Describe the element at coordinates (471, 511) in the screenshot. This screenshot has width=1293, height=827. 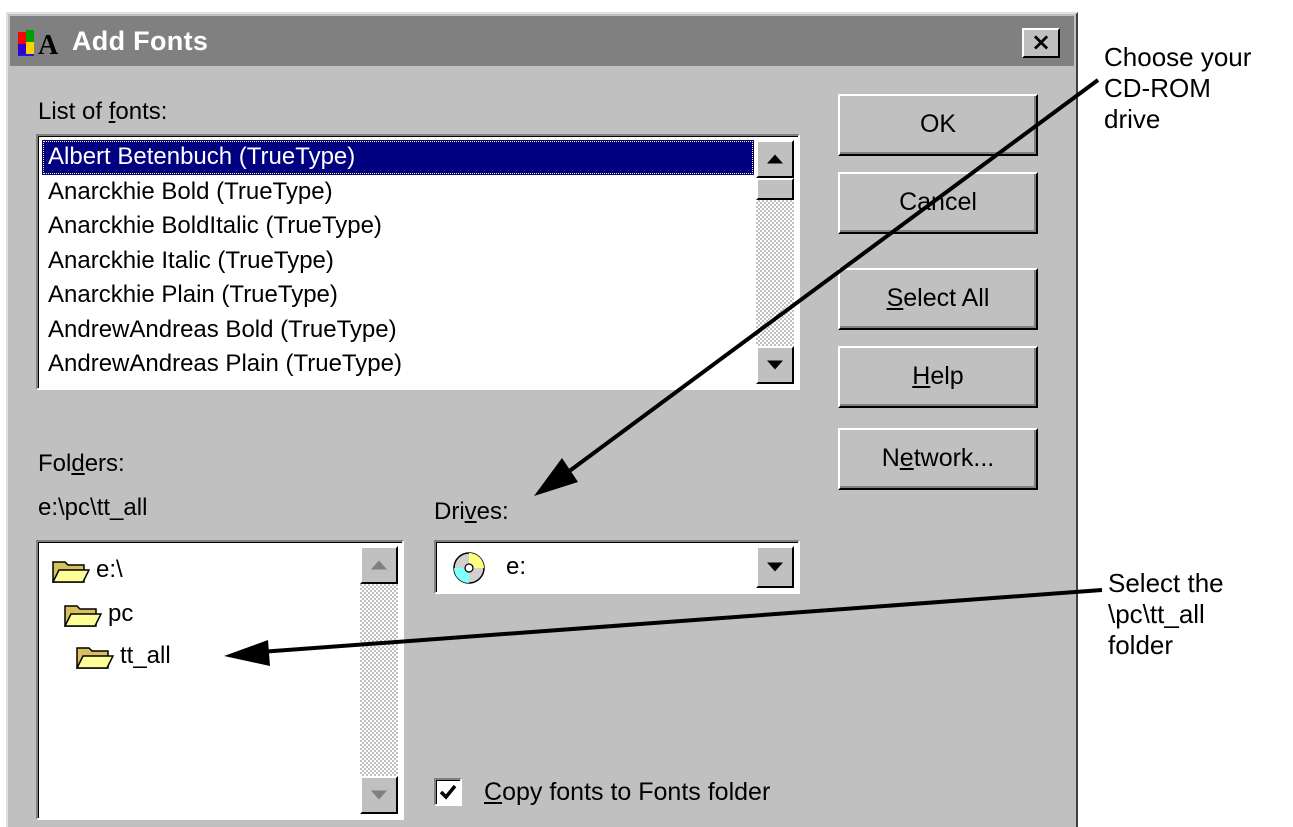
I see `drives-label: Drives:` at that location.